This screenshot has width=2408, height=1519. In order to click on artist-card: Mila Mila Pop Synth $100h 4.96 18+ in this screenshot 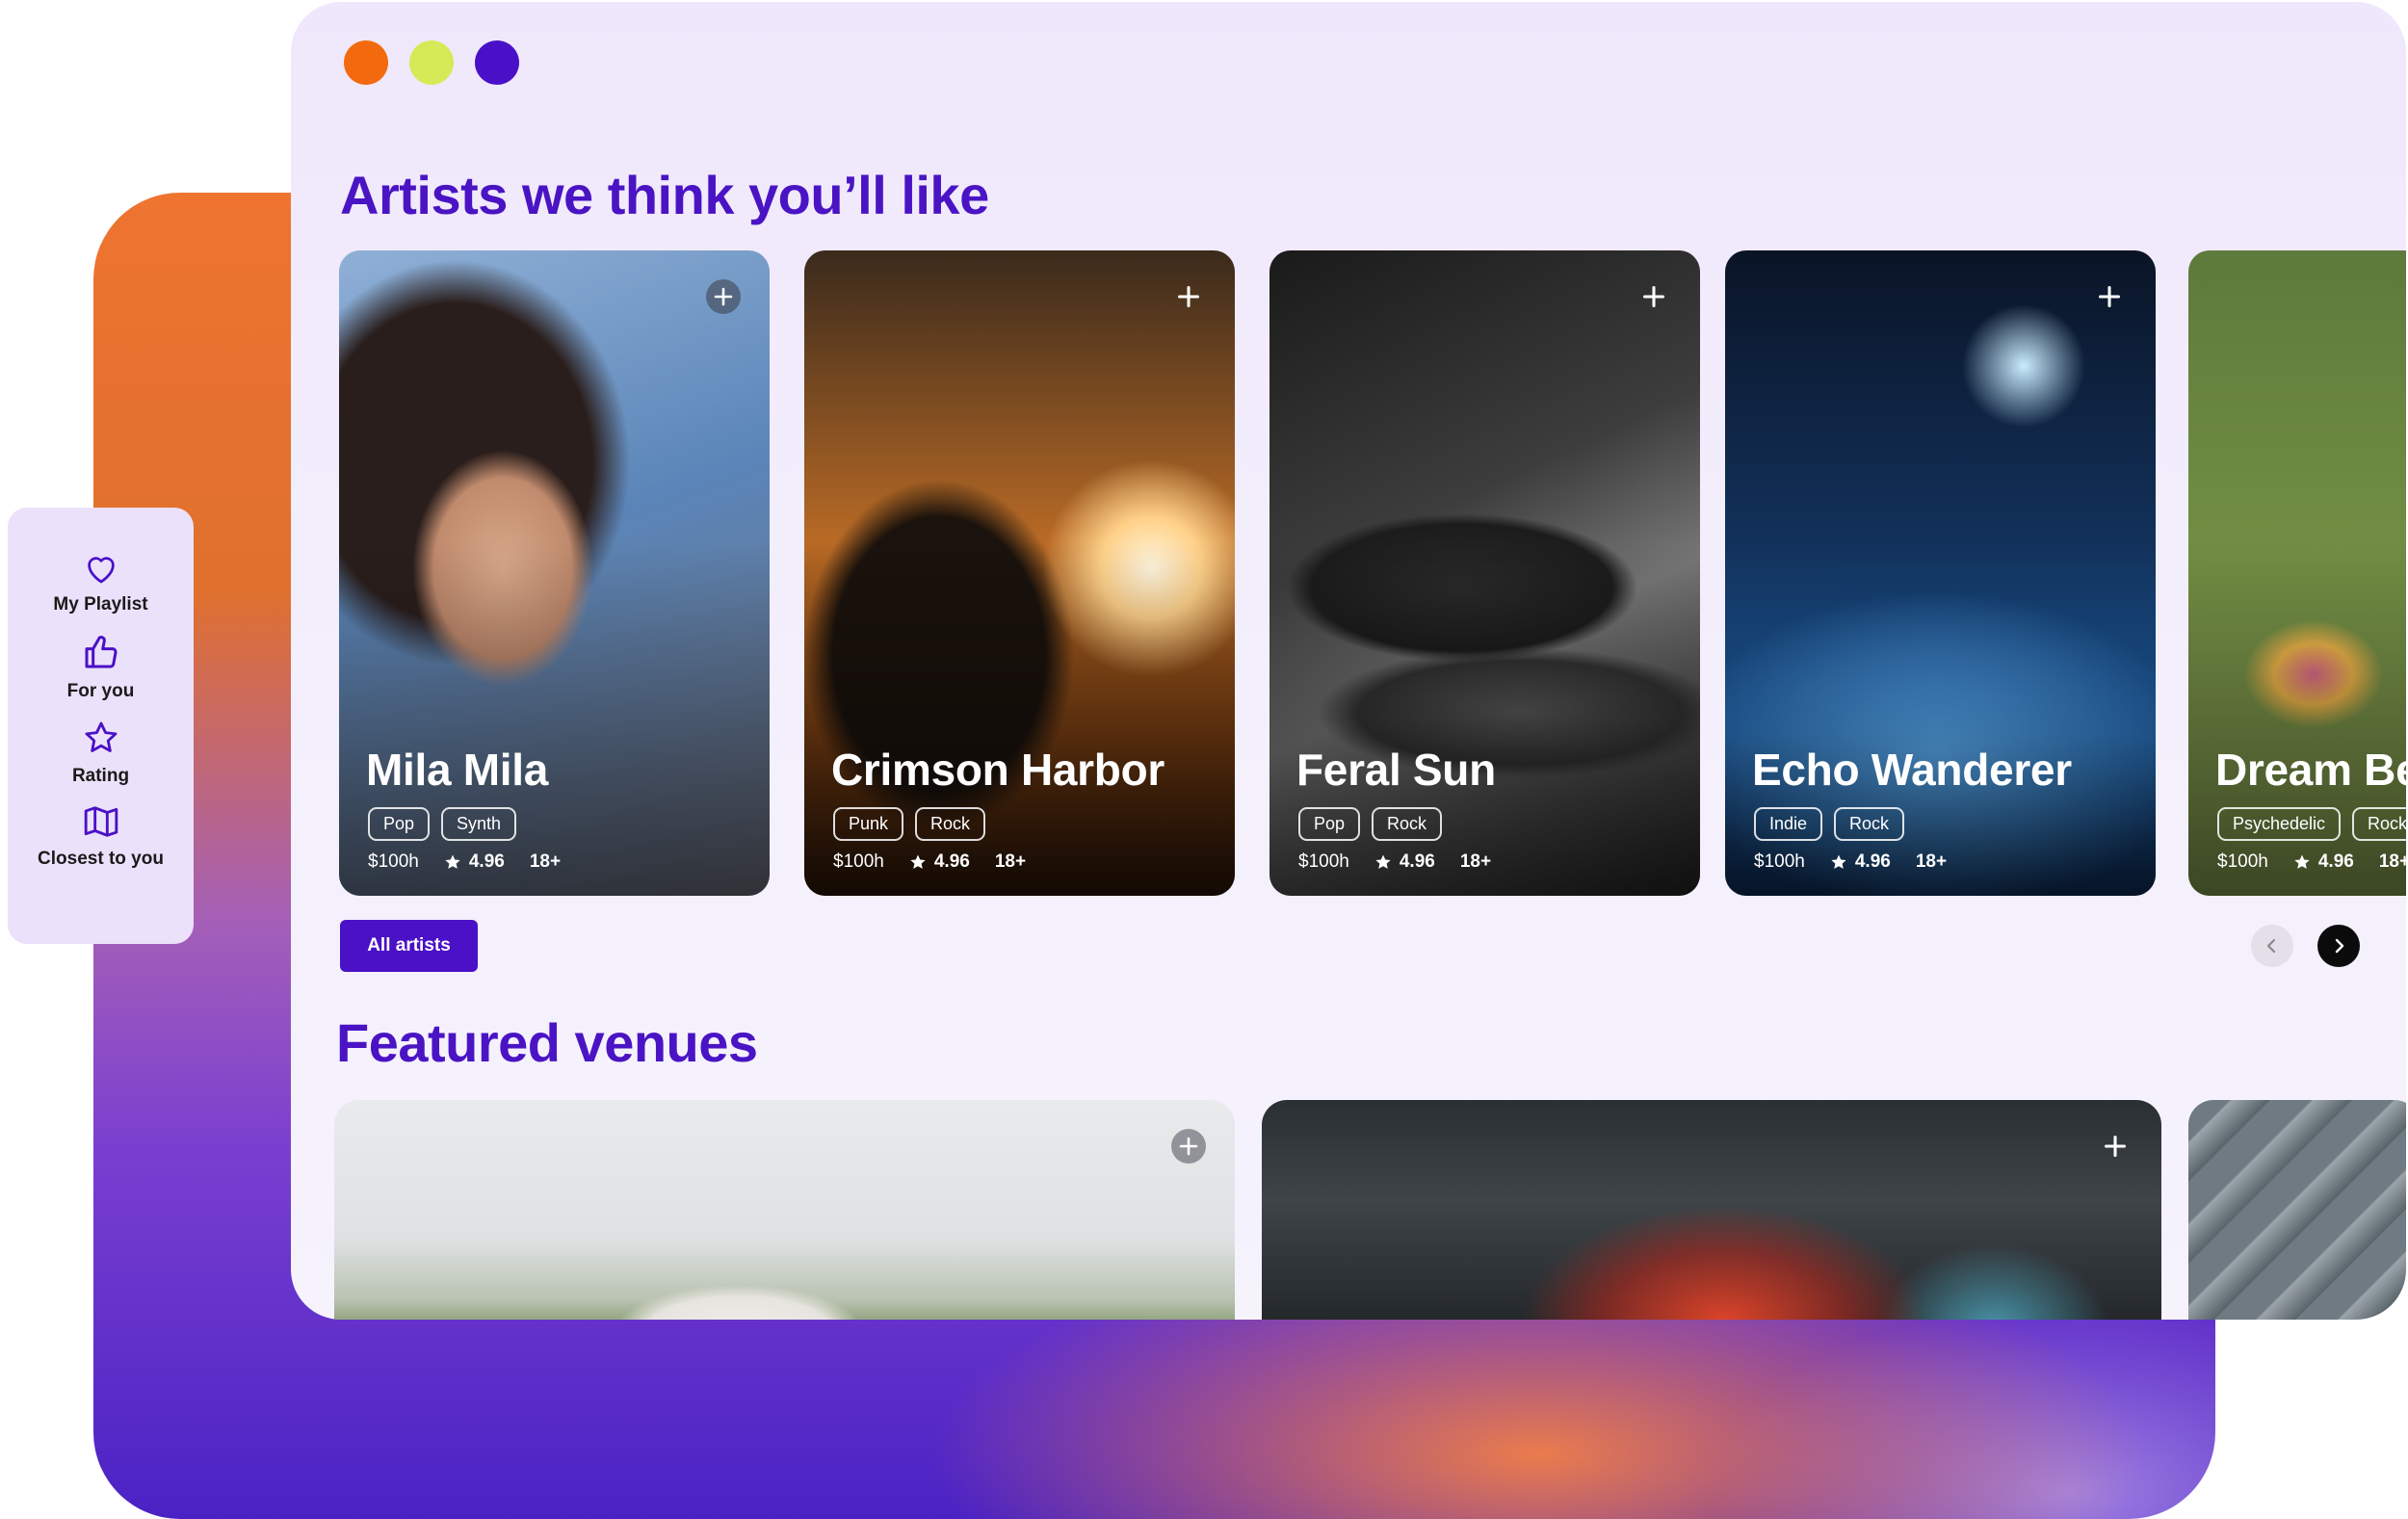, I will do `click(554, 573)`.